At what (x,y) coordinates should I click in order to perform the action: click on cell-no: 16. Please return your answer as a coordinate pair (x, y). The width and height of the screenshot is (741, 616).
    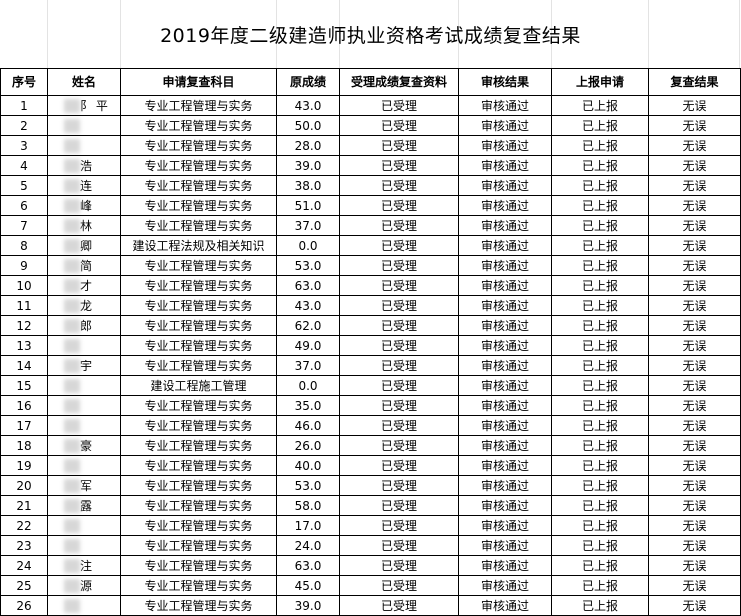
    Looking at the image, I should click on (24, 405).